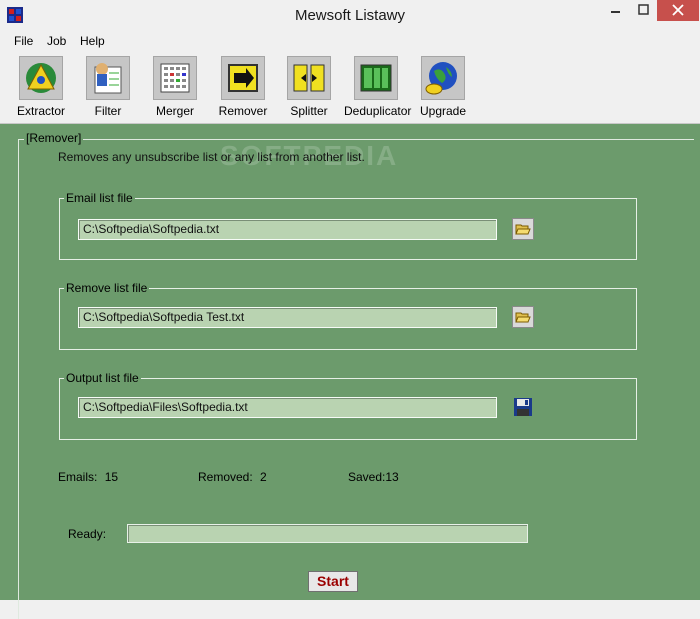 Image resolution: width=700 pixels, height=619 pixels. Describe the element at coordinates (287, 229) in the screenshot. I see `email-list-input: C:\Softpedia\Softpedia.txt` at that location.